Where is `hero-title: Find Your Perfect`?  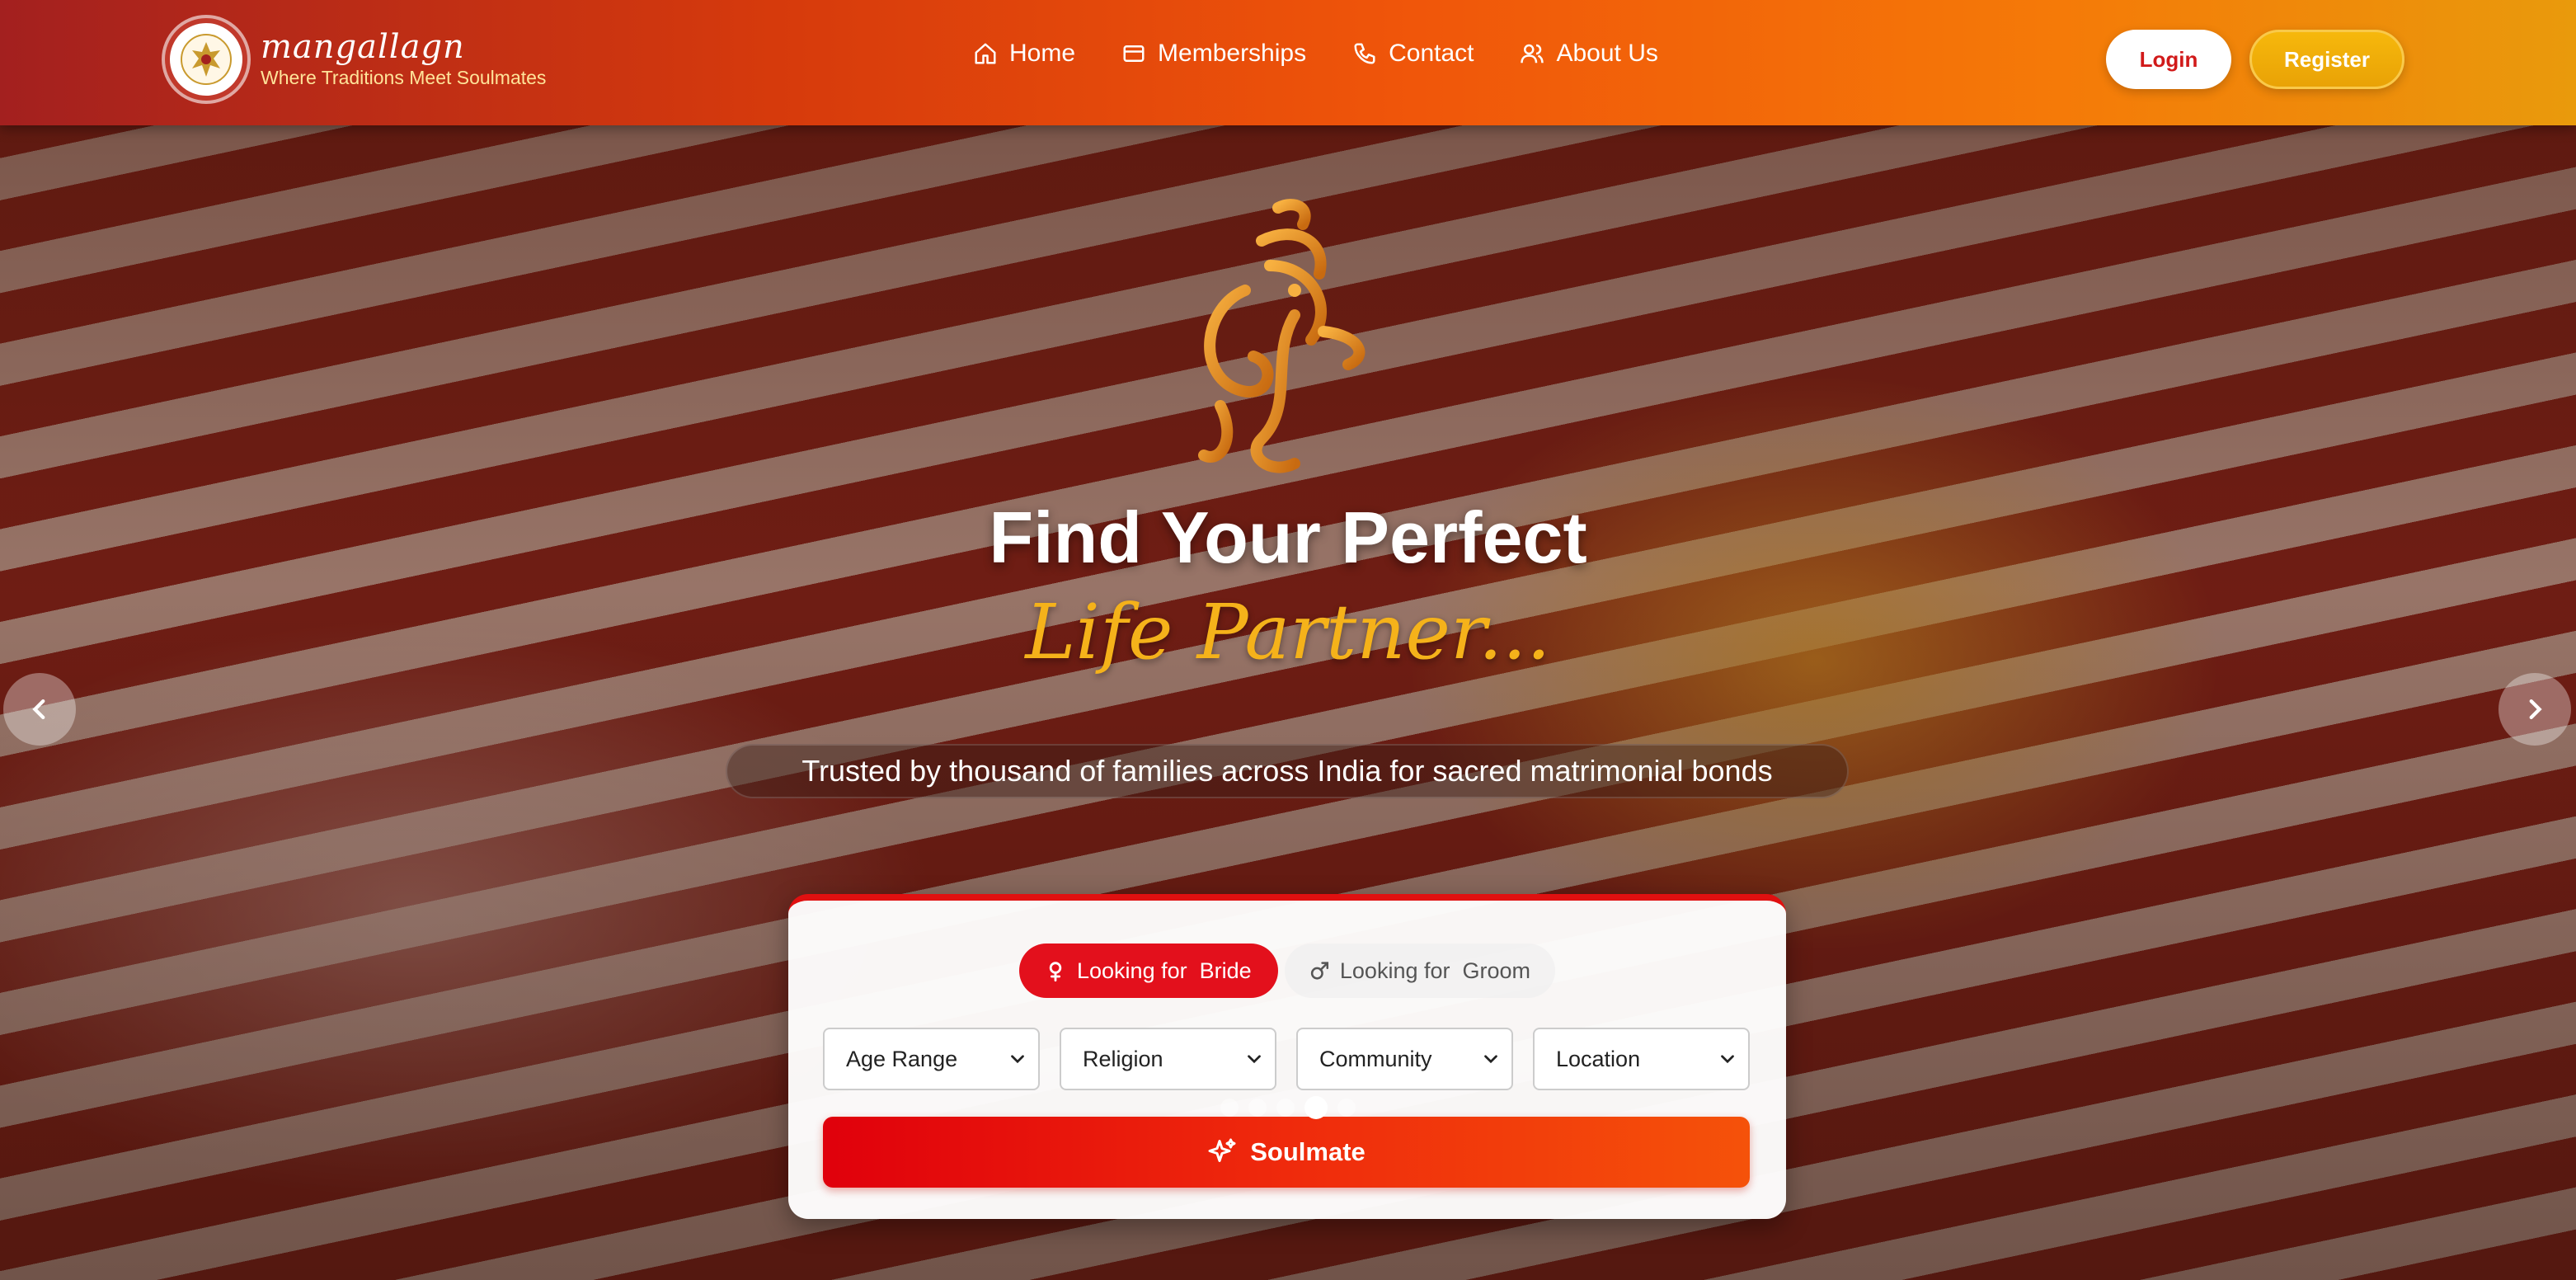
hero-title: Find Your Perfect is located at coordinates (1288, 537).